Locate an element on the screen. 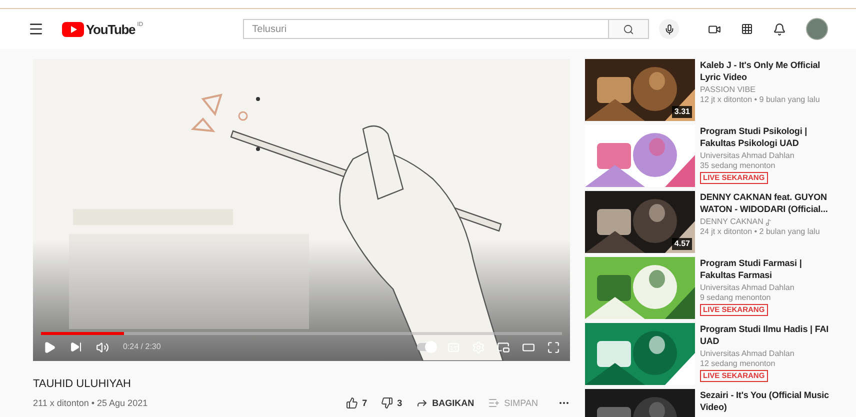 Image resolution: width=856 pixels, height=417 pixels. fullscreen-button is located at coordinates (553, 347).